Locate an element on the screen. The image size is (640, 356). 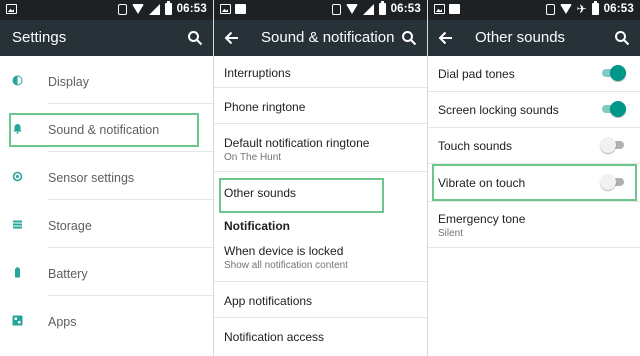
settings-item-sensor: Sensor settings is located at coordinates (106, 176).